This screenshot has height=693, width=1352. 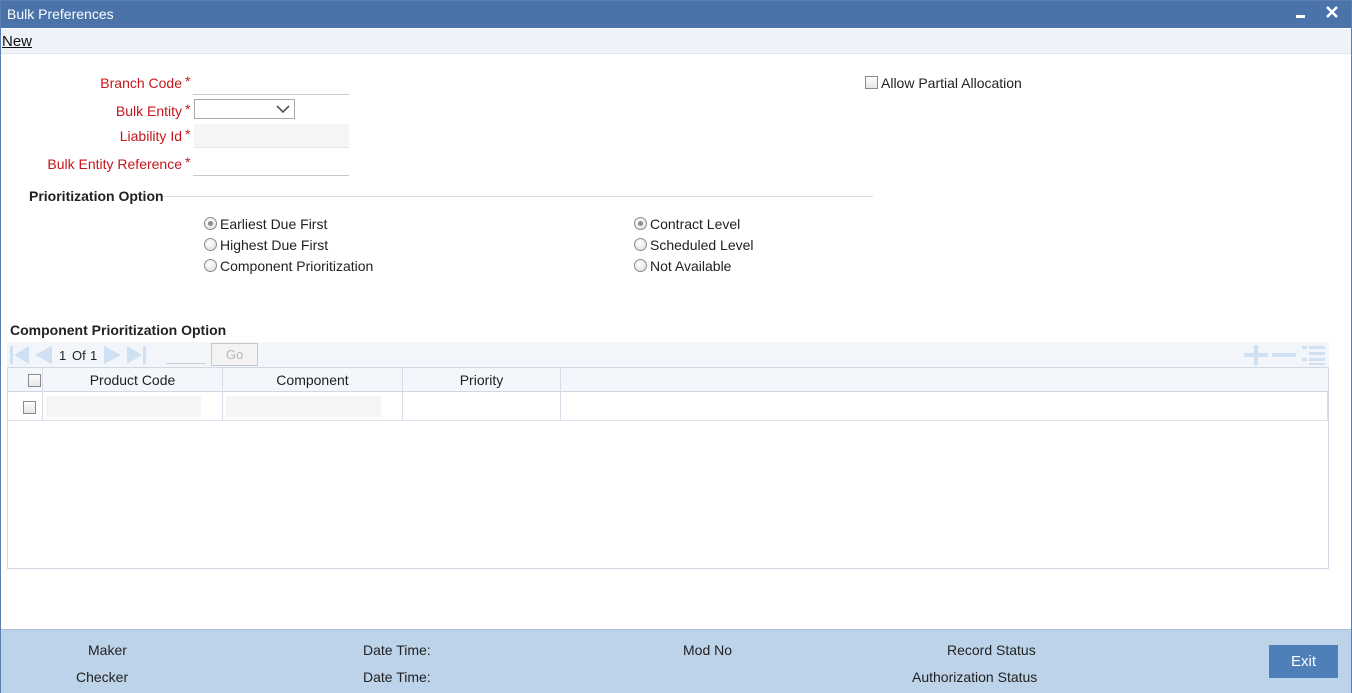 What do you see at coordinates (640, 223) in the screenshot?
I see `contract-level-radio` at bounding box center [640, 223].